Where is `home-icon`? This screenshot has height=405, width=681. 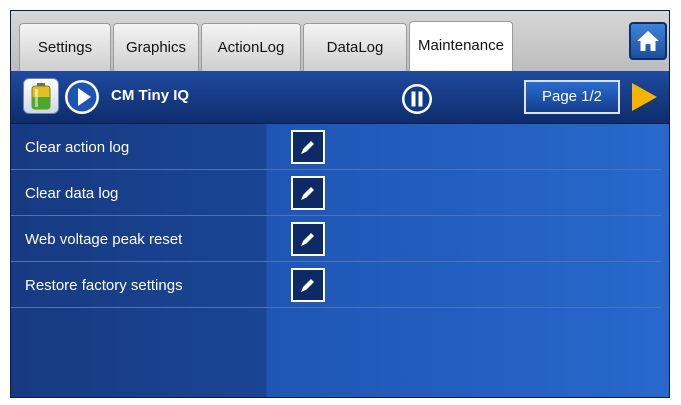 home-icon is located at coordinates (648, 41).